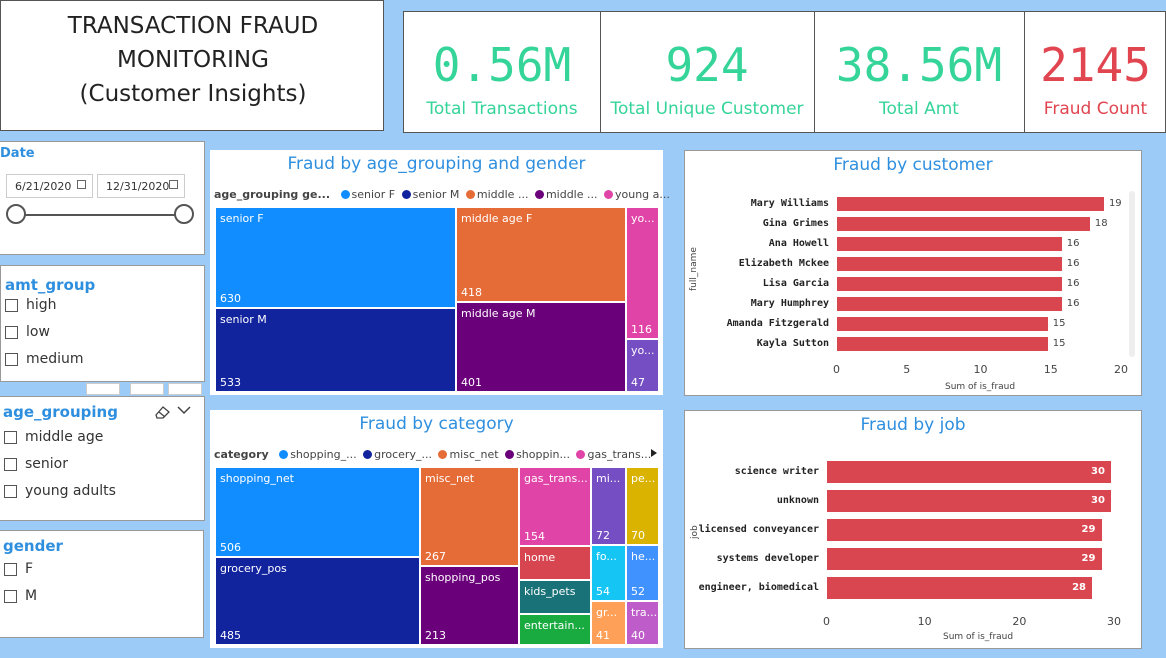  Describe the element at coordinates (317, 601) in the screenshot. I see `treemap-tile-grocery-pos: grocery_pos 485` at that location.